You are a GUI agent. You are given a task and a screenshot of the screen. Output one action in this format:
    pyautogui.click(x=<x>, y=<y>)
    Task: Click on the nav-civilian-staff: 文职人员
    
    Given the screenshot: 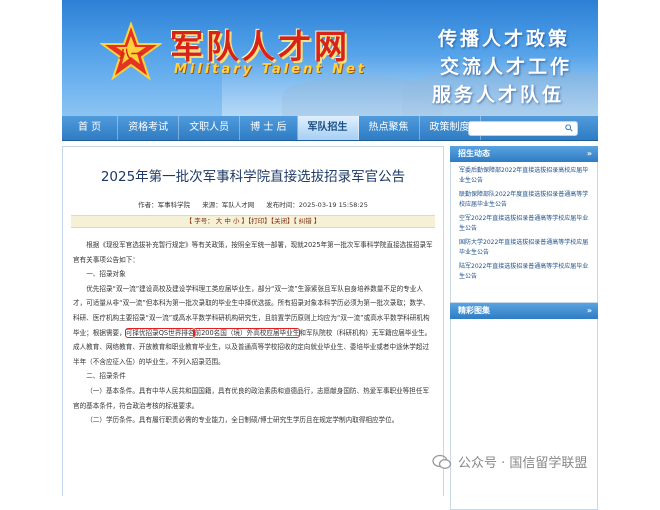 What is the action you would take?
    pyautogui.click(x=210, y=128)
    